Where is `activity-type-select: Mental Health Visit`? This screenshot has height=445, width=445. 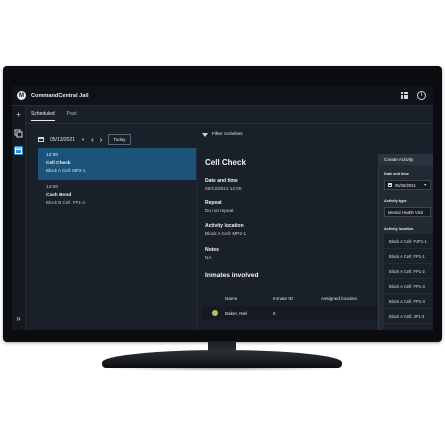 activity-type-select: Mental Health Visit is located at coordinates (407, 212).